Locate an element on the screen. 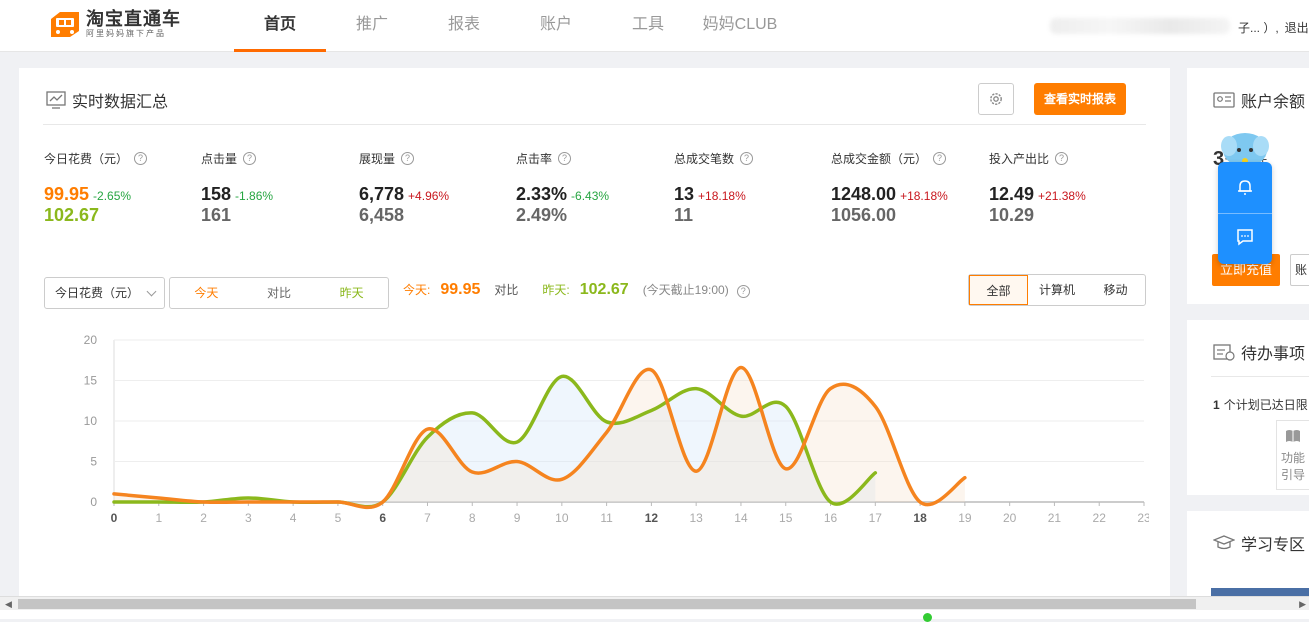 This screenshot has width=1309, height=622. metric-today-value: 13 is located at coordinates (684, 194).